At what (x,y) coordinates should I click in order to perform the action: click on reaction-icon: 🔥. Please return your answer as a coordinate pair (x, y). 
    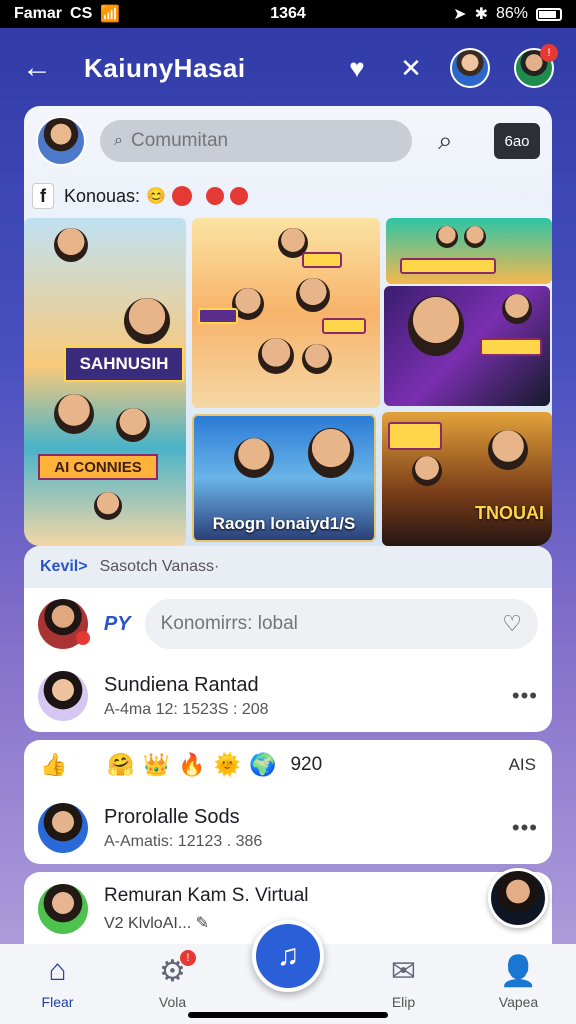
    Looking at the image, I should click on (192, 764).